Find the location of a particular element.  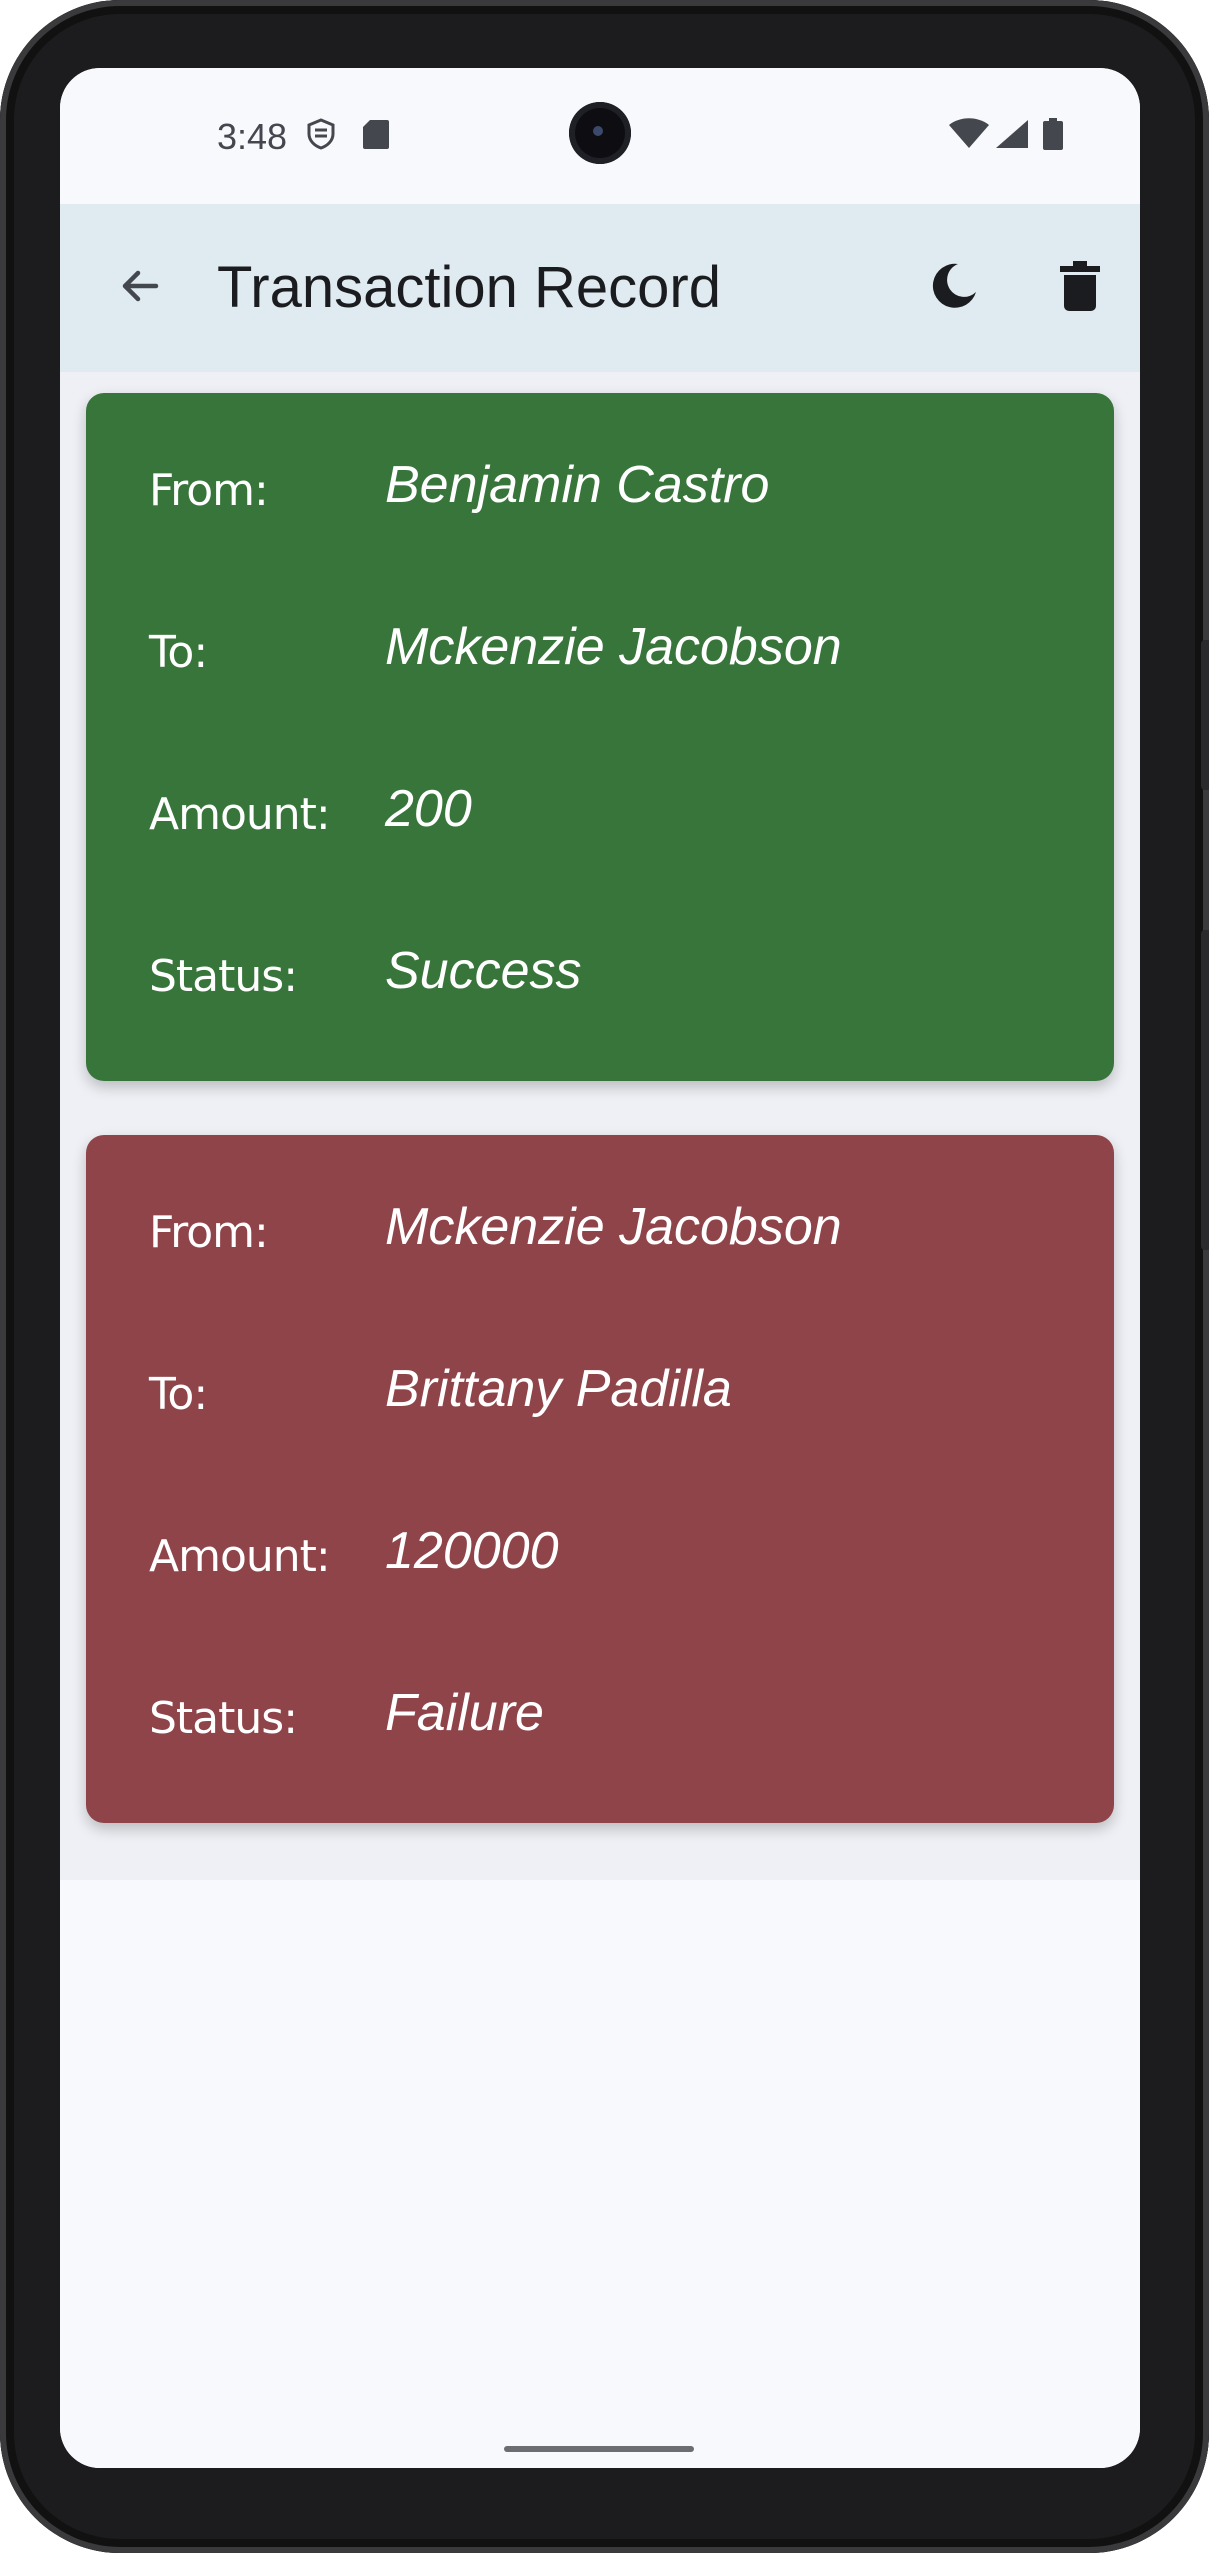

status-bar: 3:48 is located at coordinates (600, 136).